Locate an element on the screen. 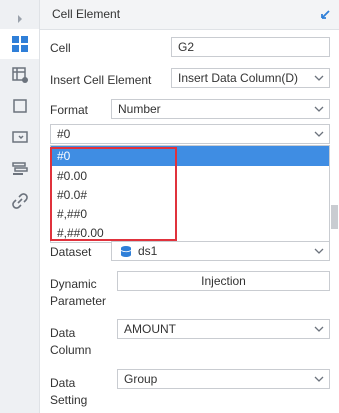  data-column-value: AMOUNT is located at coordinates (150, 329).